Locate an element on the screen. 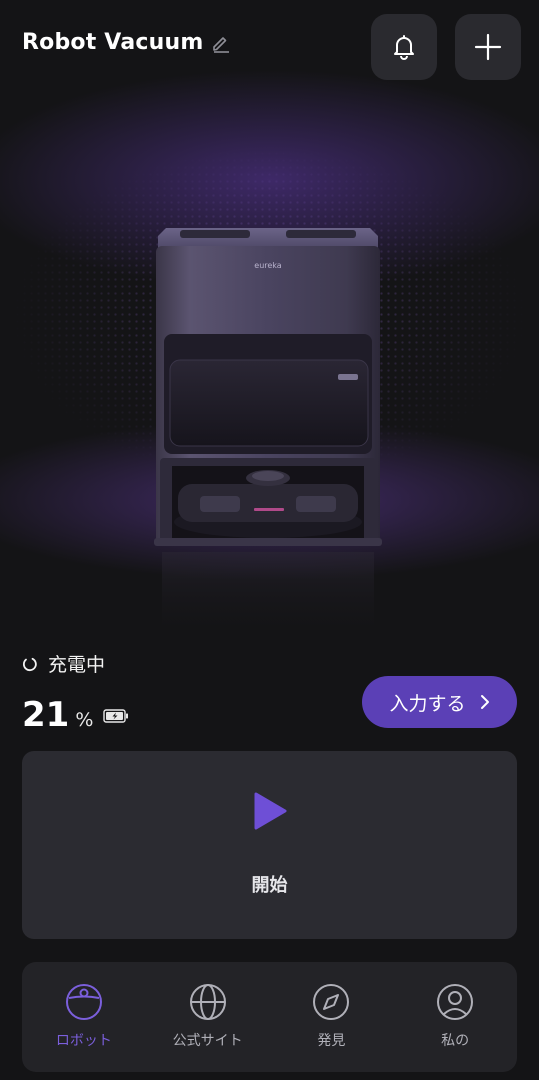 The height and width of the screenshot is (1080, 539). battery-charging-icon is located at coordinates (116, 717).